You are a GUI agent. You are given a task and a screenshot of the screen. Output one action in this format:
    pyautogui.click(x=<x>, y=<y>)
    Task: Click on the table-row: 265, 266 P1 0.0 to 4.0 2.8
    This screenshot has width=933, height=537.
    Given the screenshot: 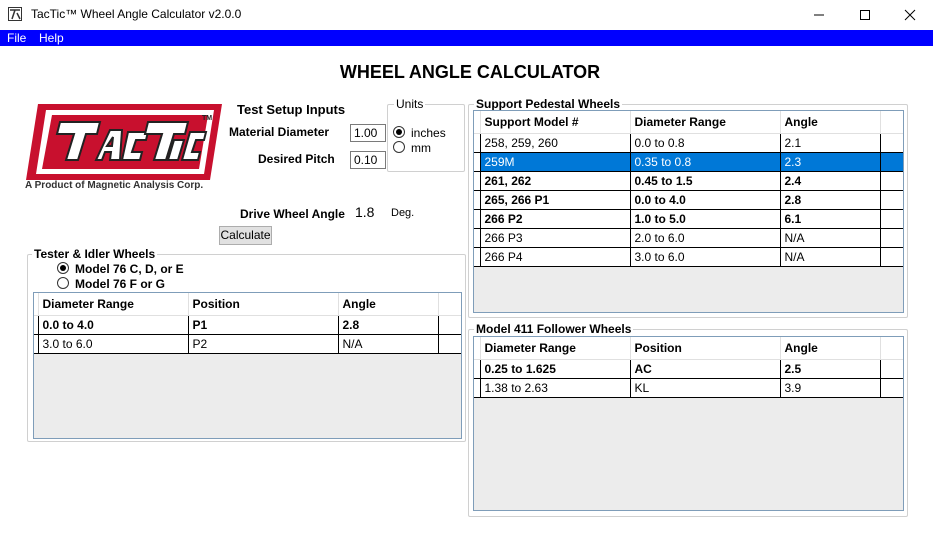 What is the action you would take?
    pyautogui.click(x=688, y=200)
    